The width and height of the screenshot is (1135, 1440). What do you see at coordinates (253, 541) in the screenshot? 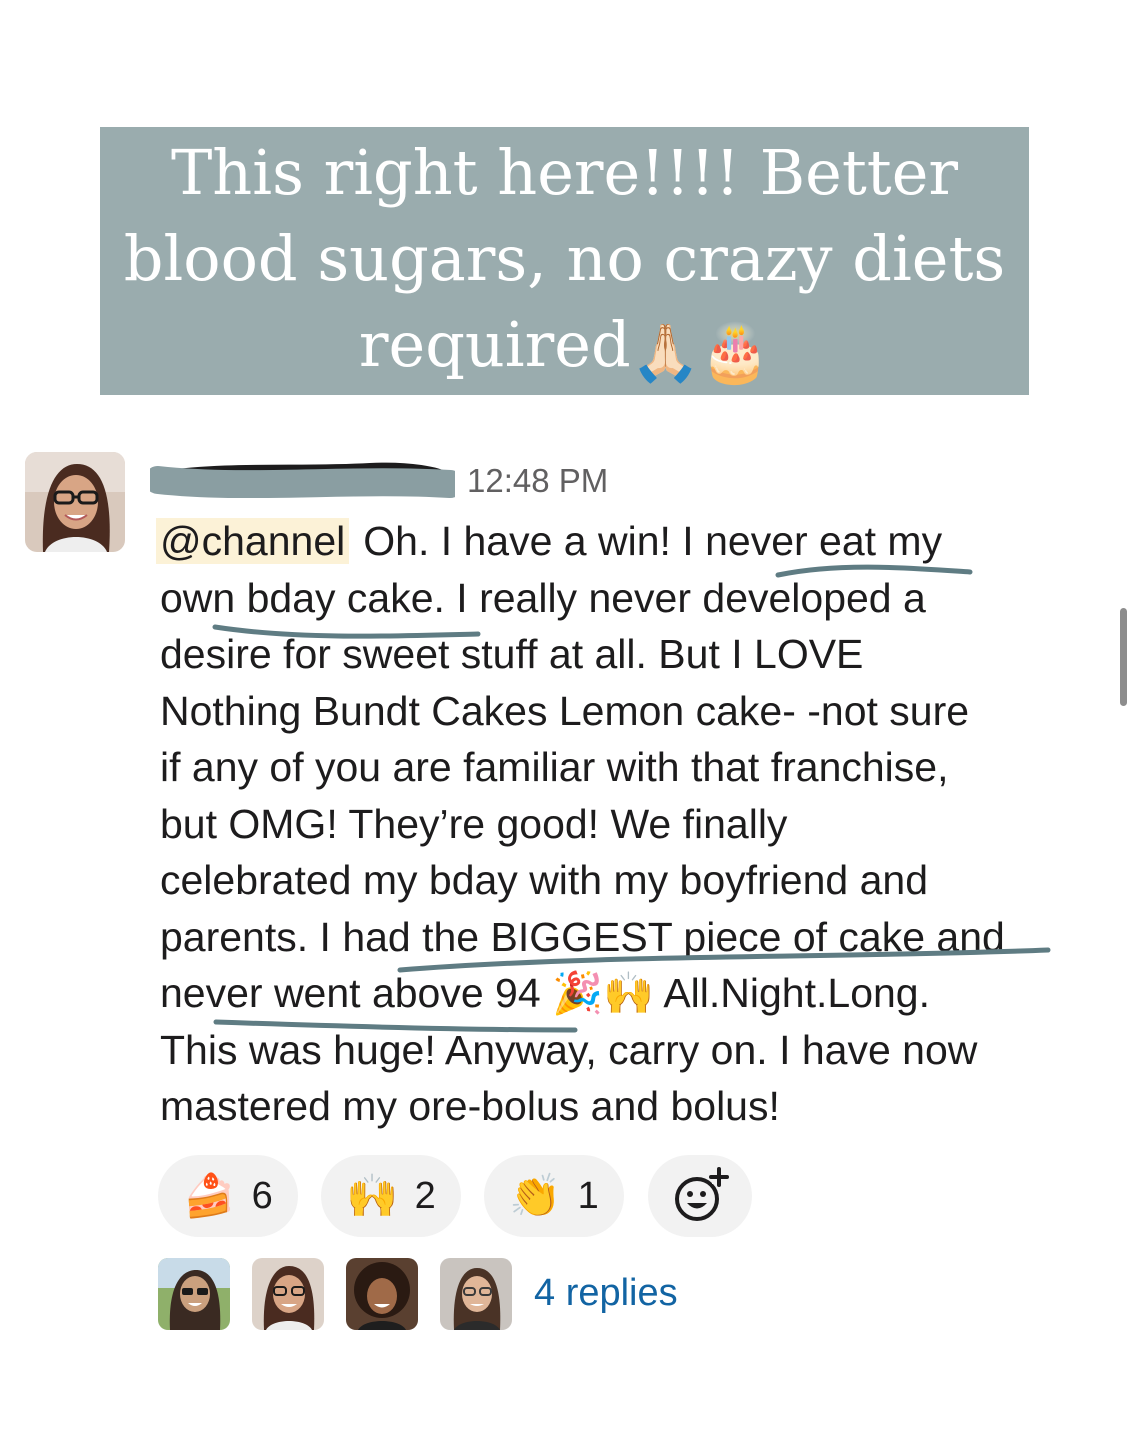
I see `channel-mention: @channel` at bounding box center [253, 541].